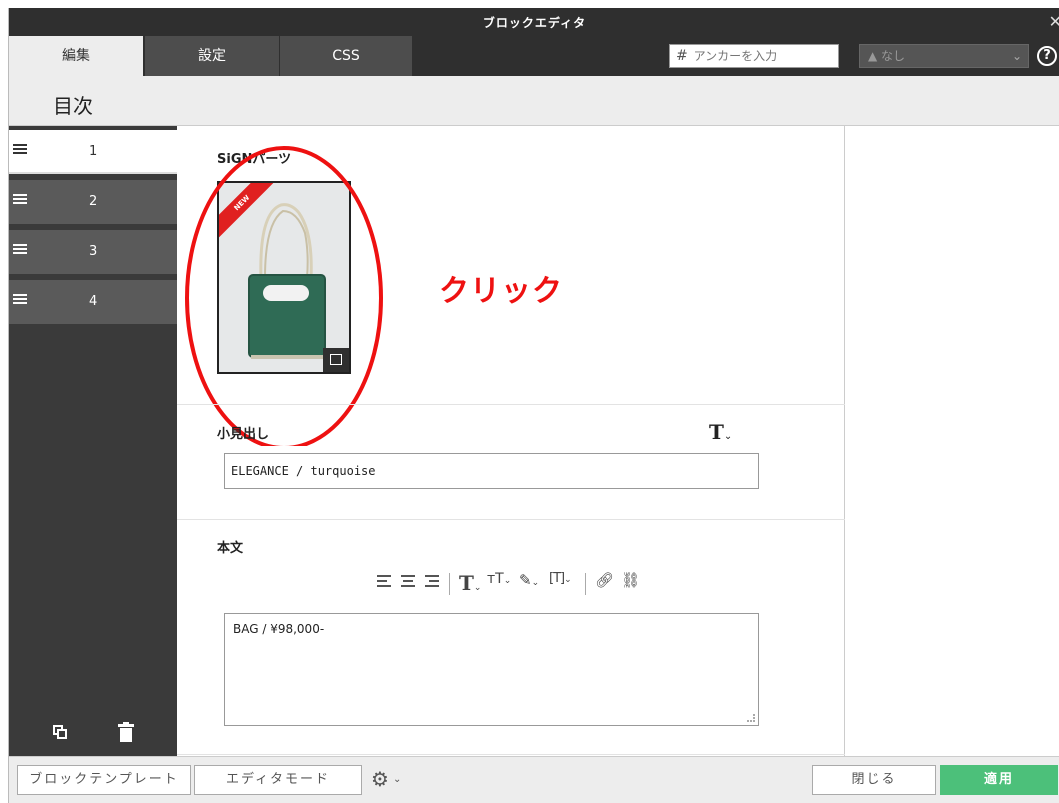  What do you see at coordinates (529, 583) in the screenshot?
I see `color-picker-icon: ✎⌄` at bounding box center [529, 583].